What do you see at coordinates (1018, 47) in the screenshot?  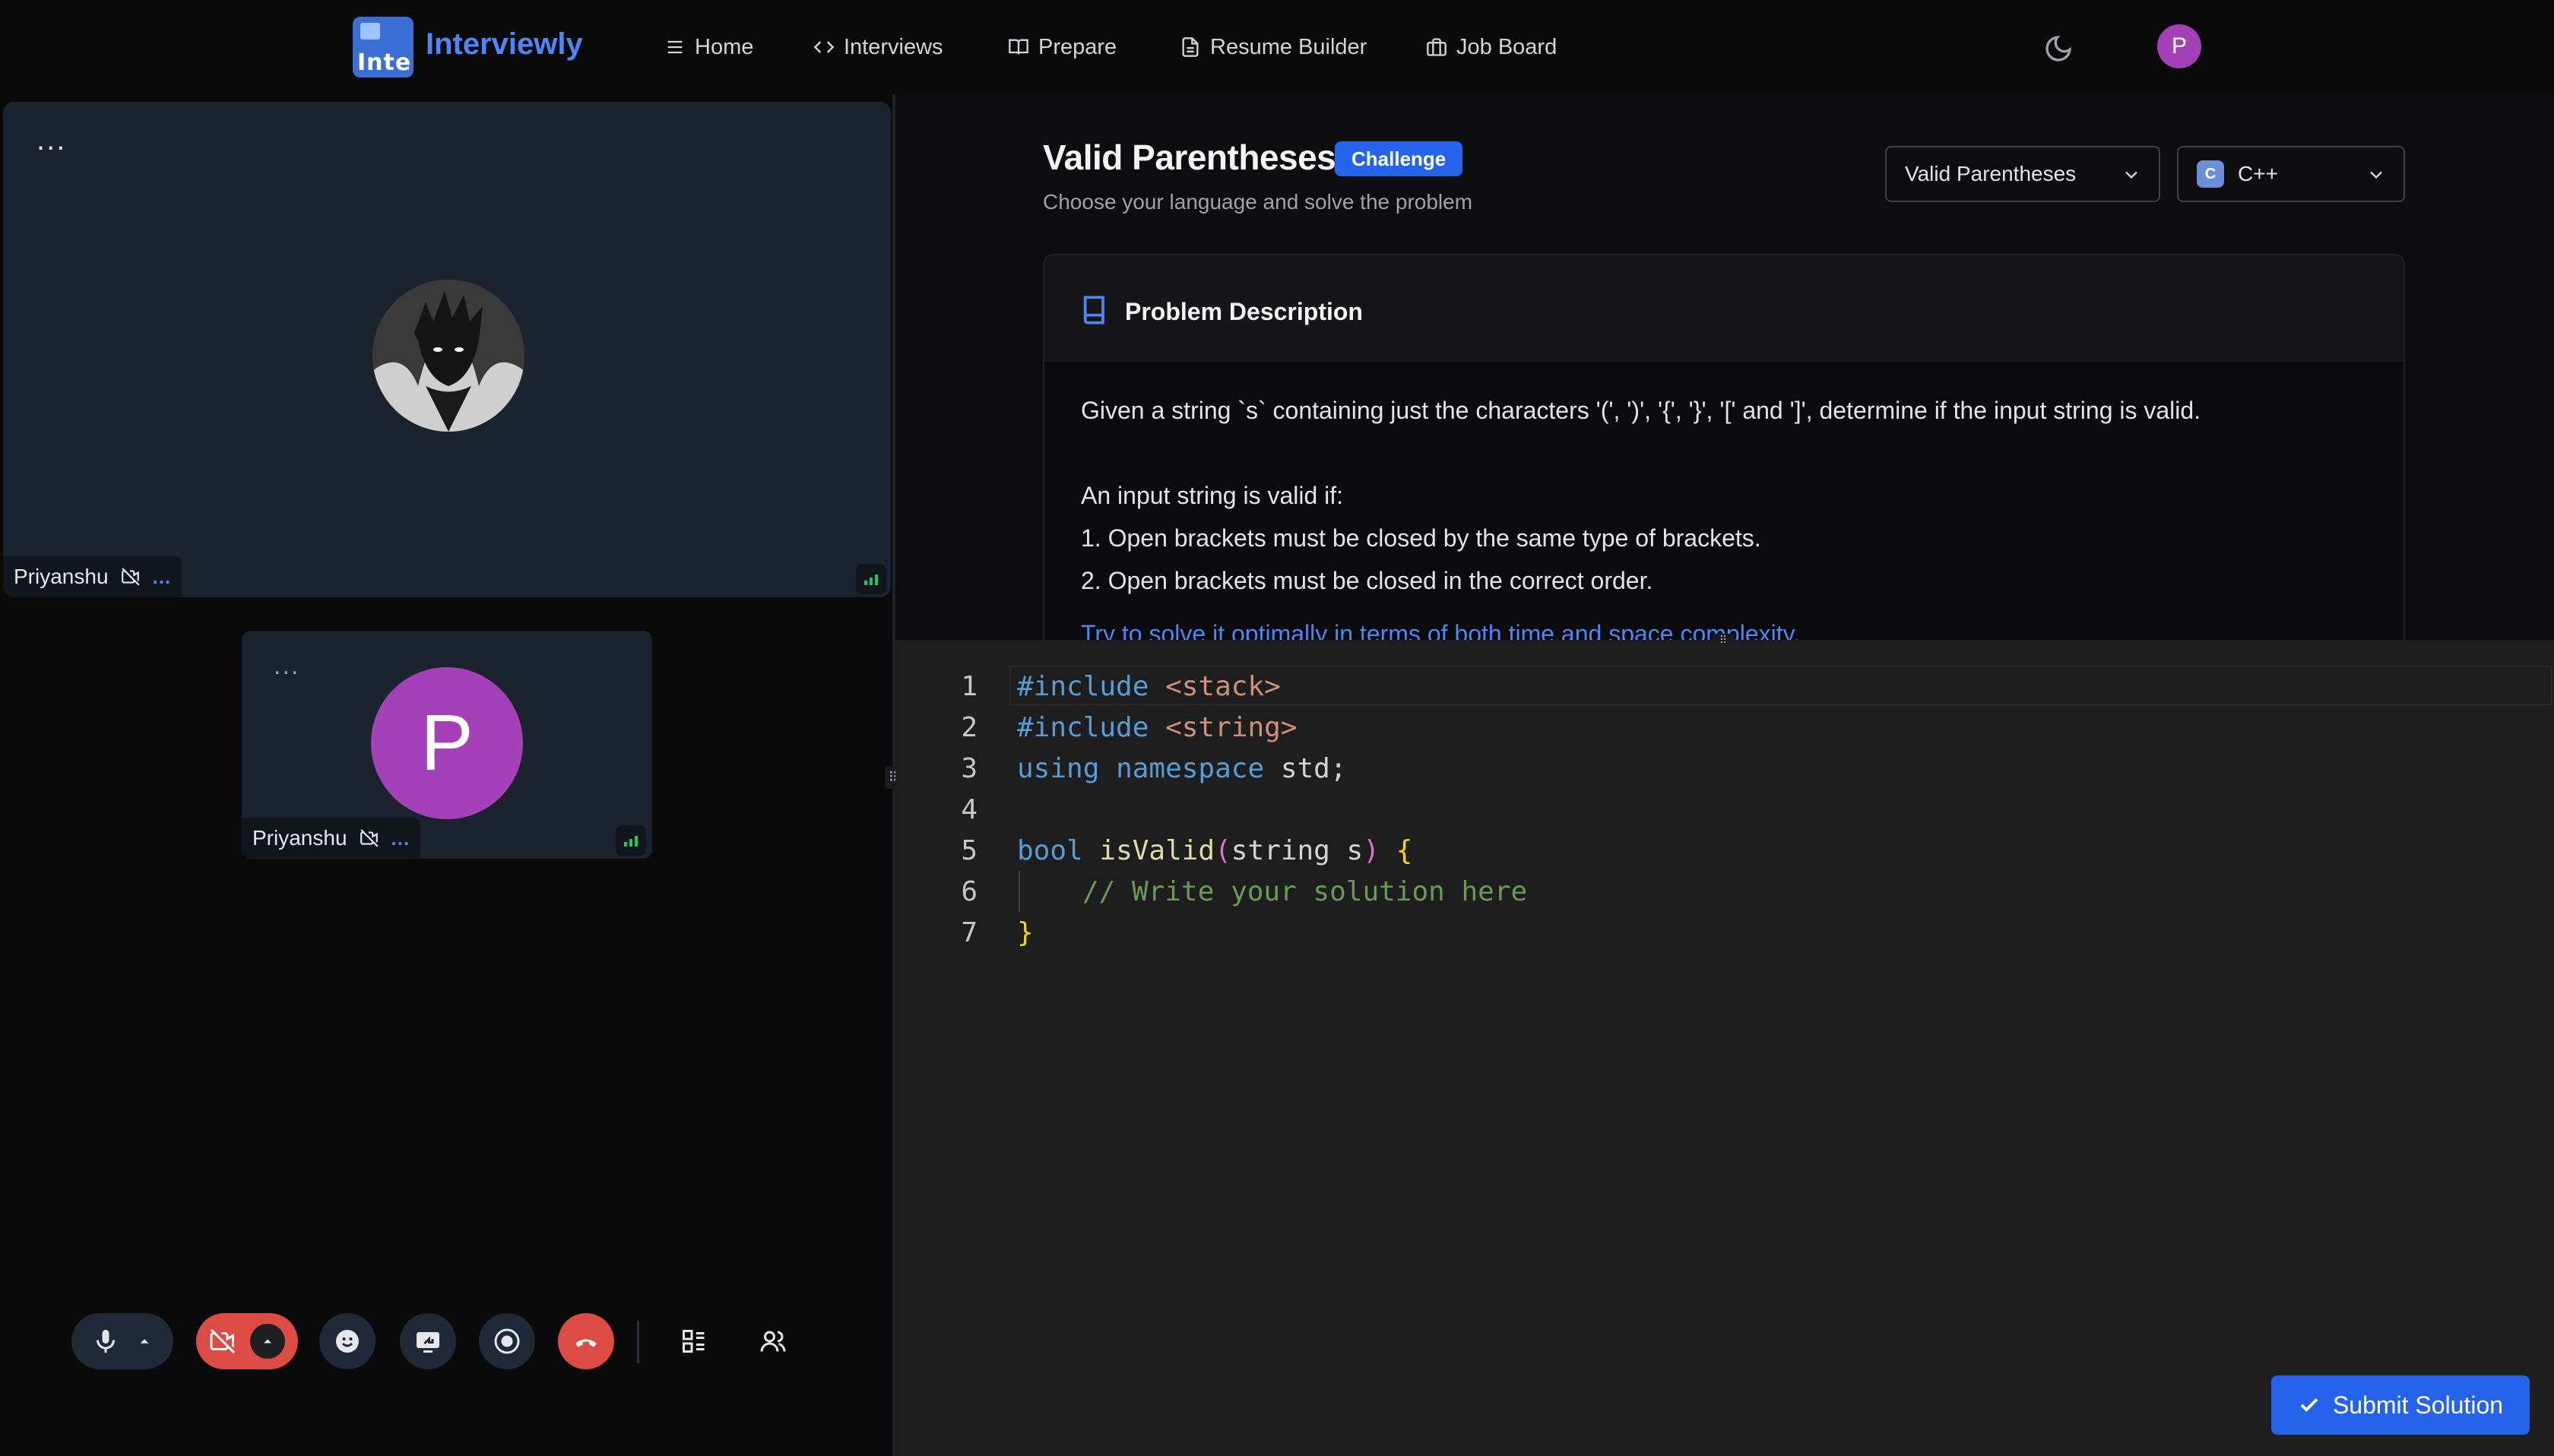 I see `book-open-icon` at bounding box center [1018, 47].